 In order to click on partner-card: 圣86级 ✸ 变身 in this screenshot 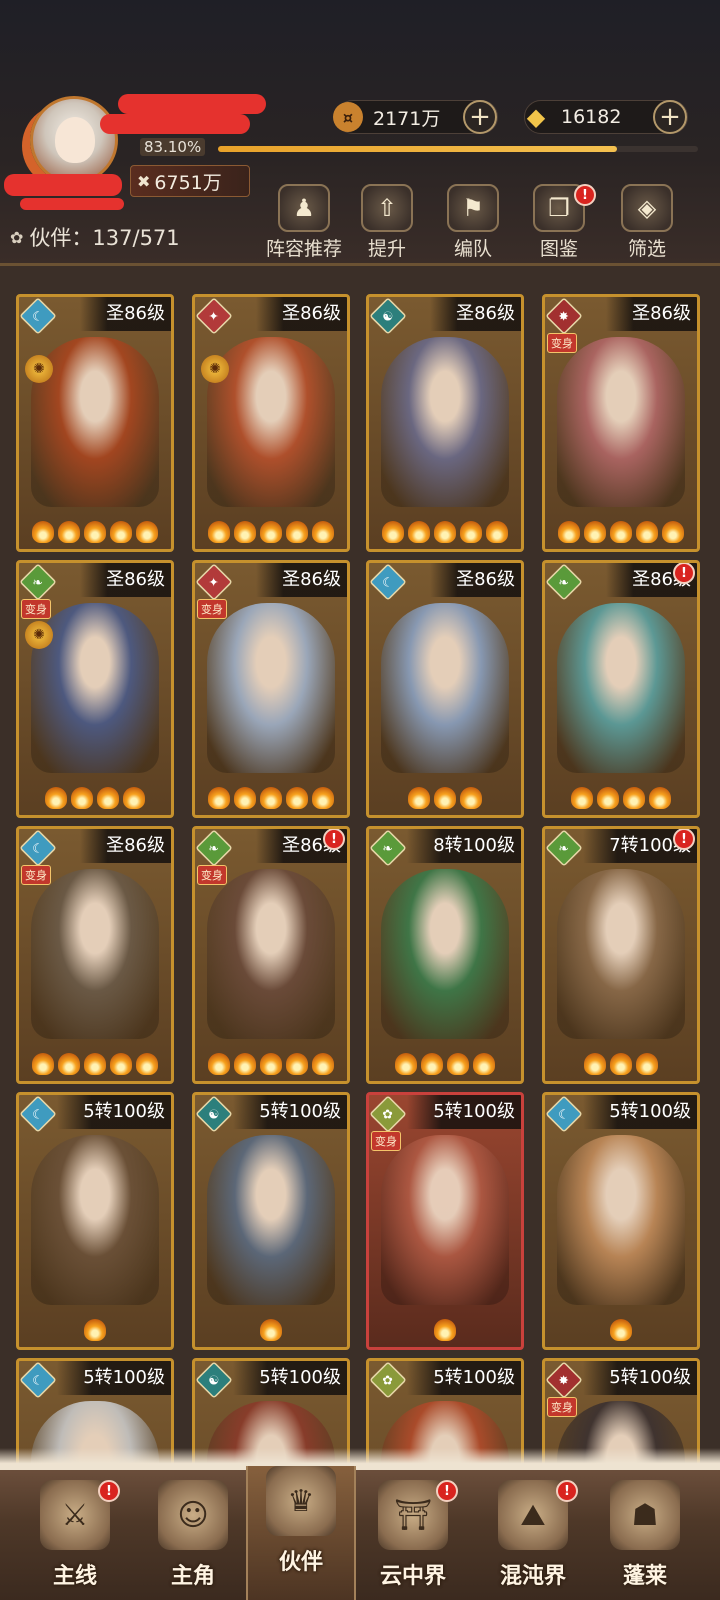, I will do `click(621, 423)`.